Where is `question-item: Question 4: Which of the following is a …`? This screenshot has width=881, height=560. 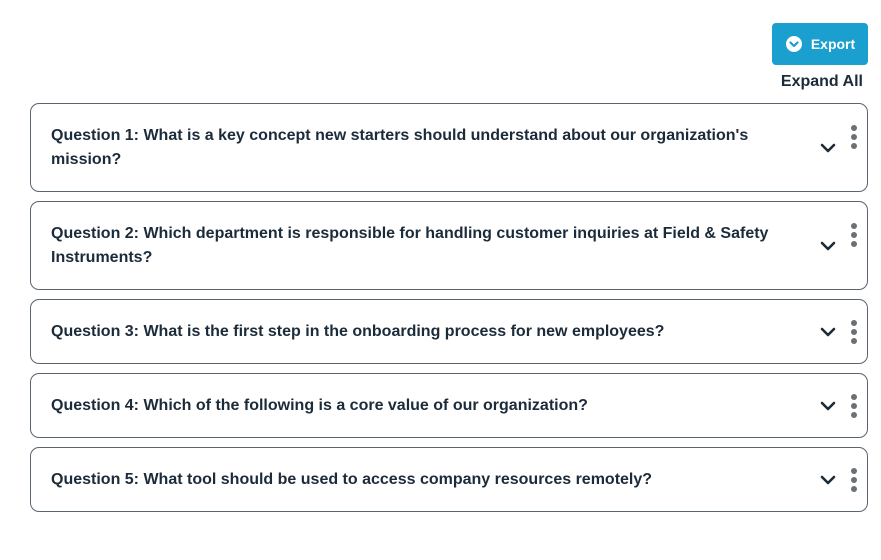
question-item: Question 4: Which of the following is a … is located at coordinates (449, 405).